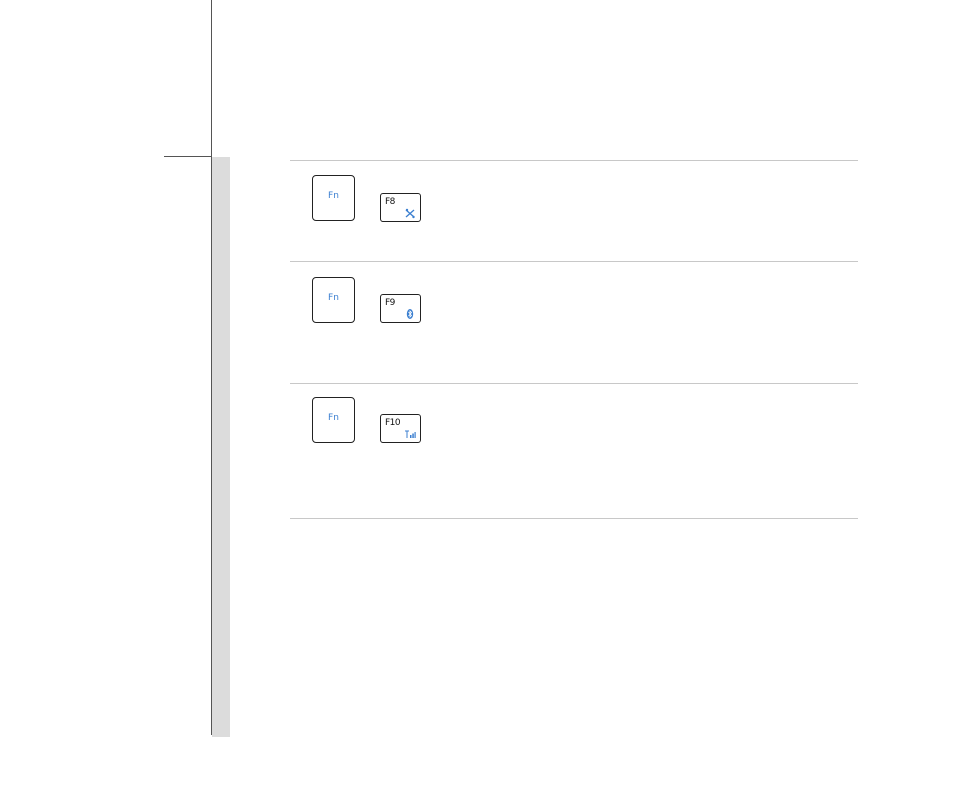  Describe the element at coordinates (410, 314) in the screenshot. I see `bluetooth-icon` at that location.